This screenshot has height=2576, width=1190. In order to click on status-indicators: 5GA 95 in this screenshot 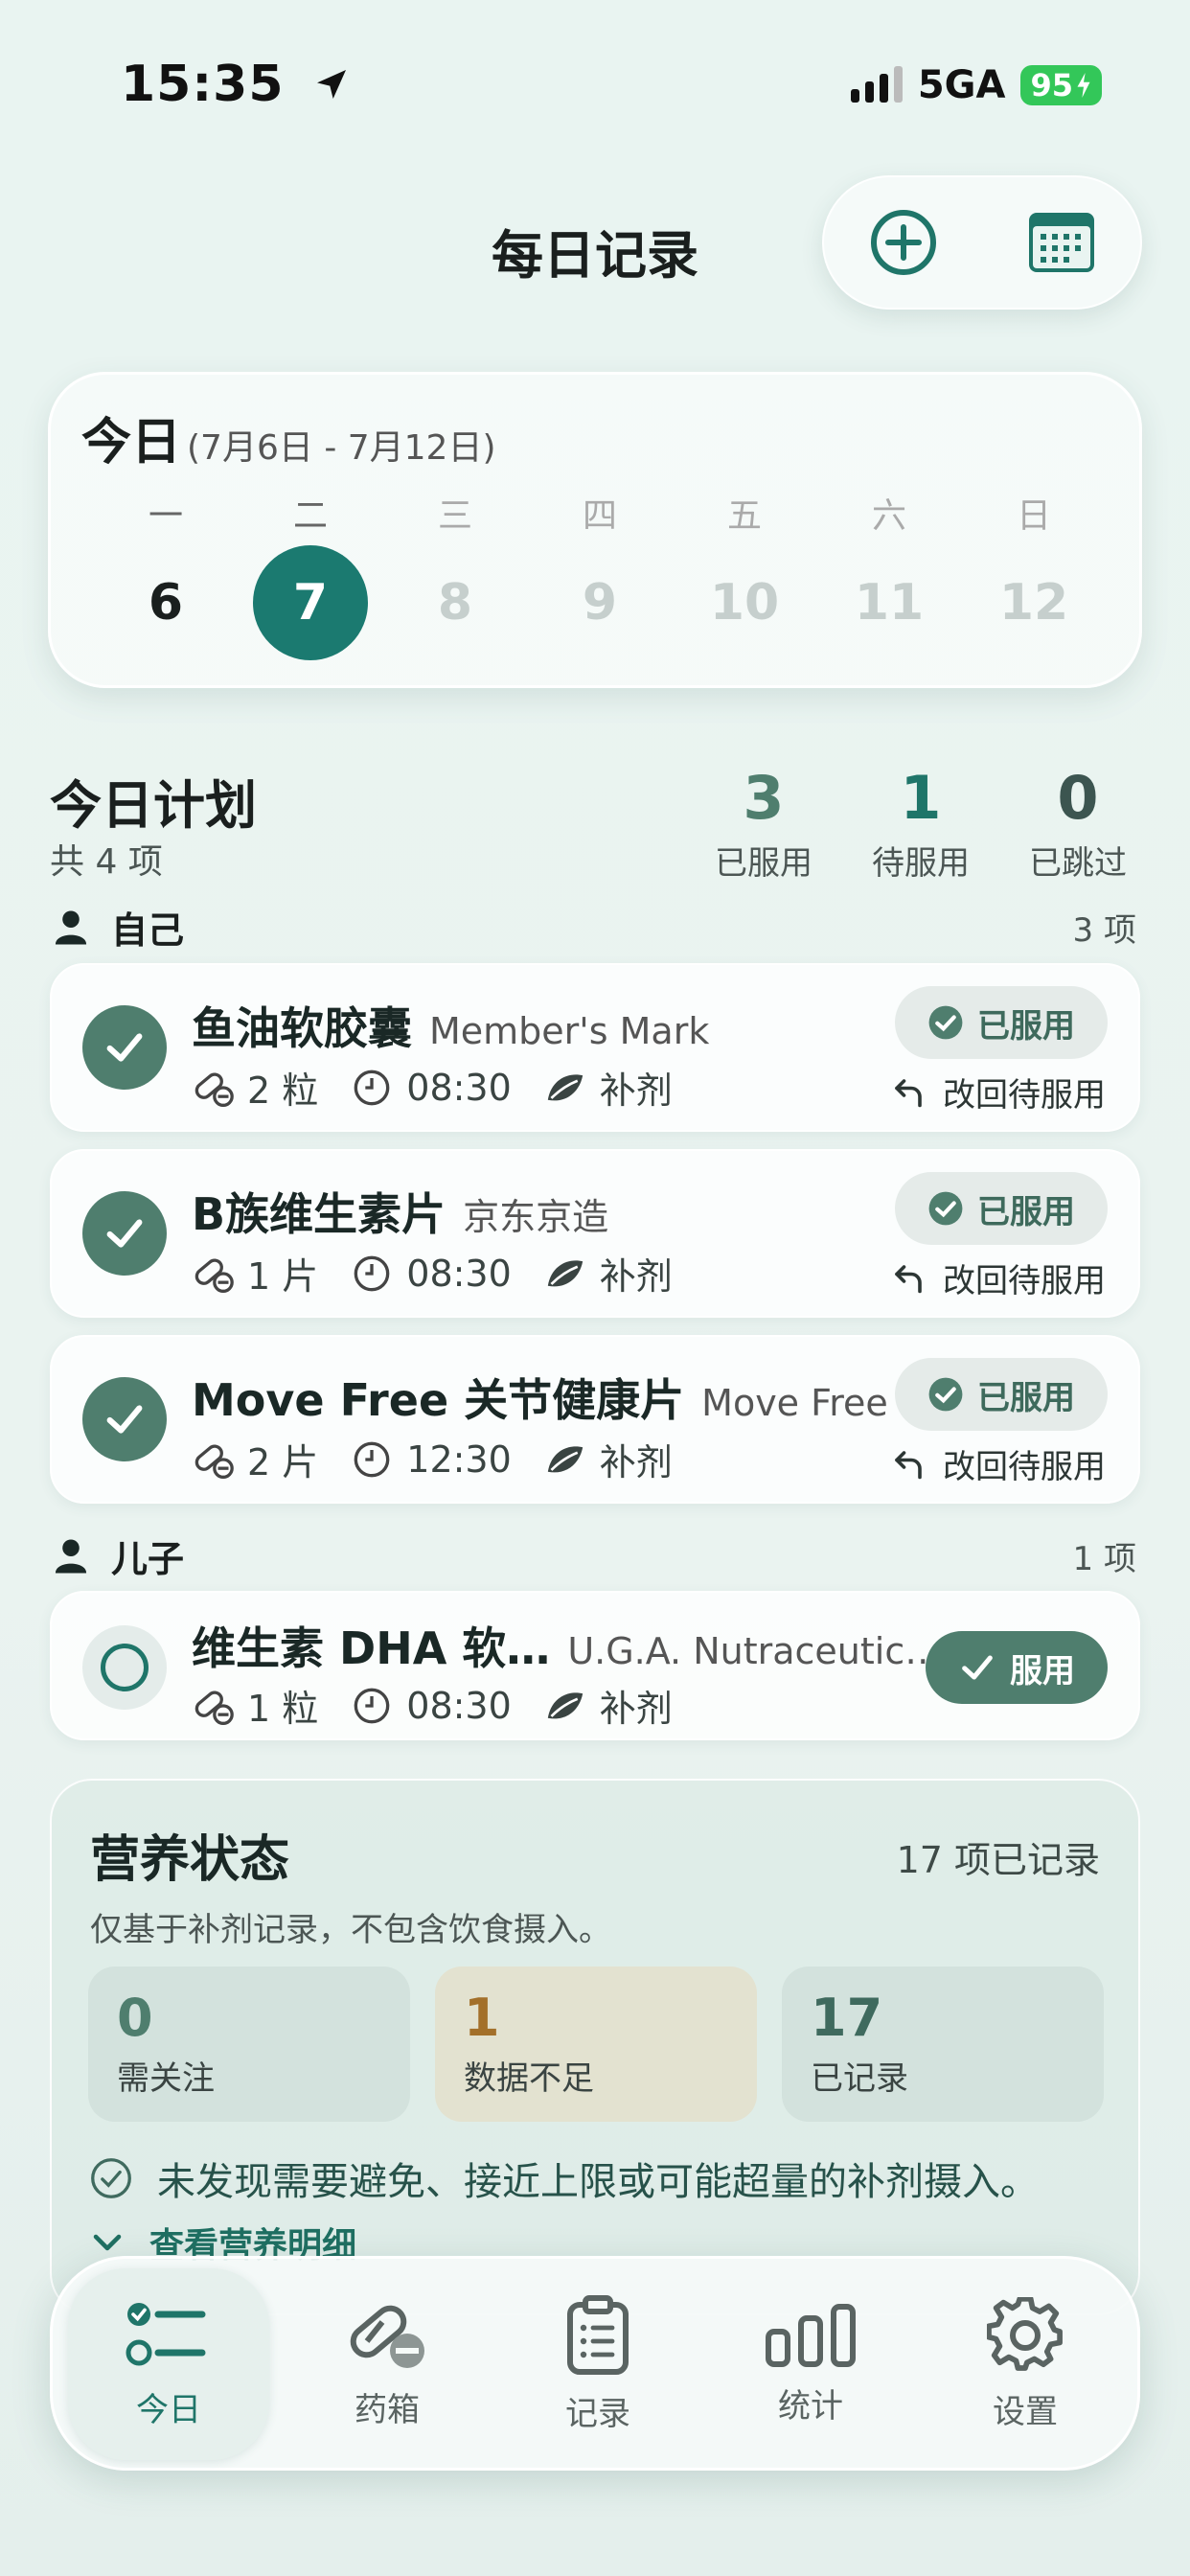, I will do `click(976, 85)`.